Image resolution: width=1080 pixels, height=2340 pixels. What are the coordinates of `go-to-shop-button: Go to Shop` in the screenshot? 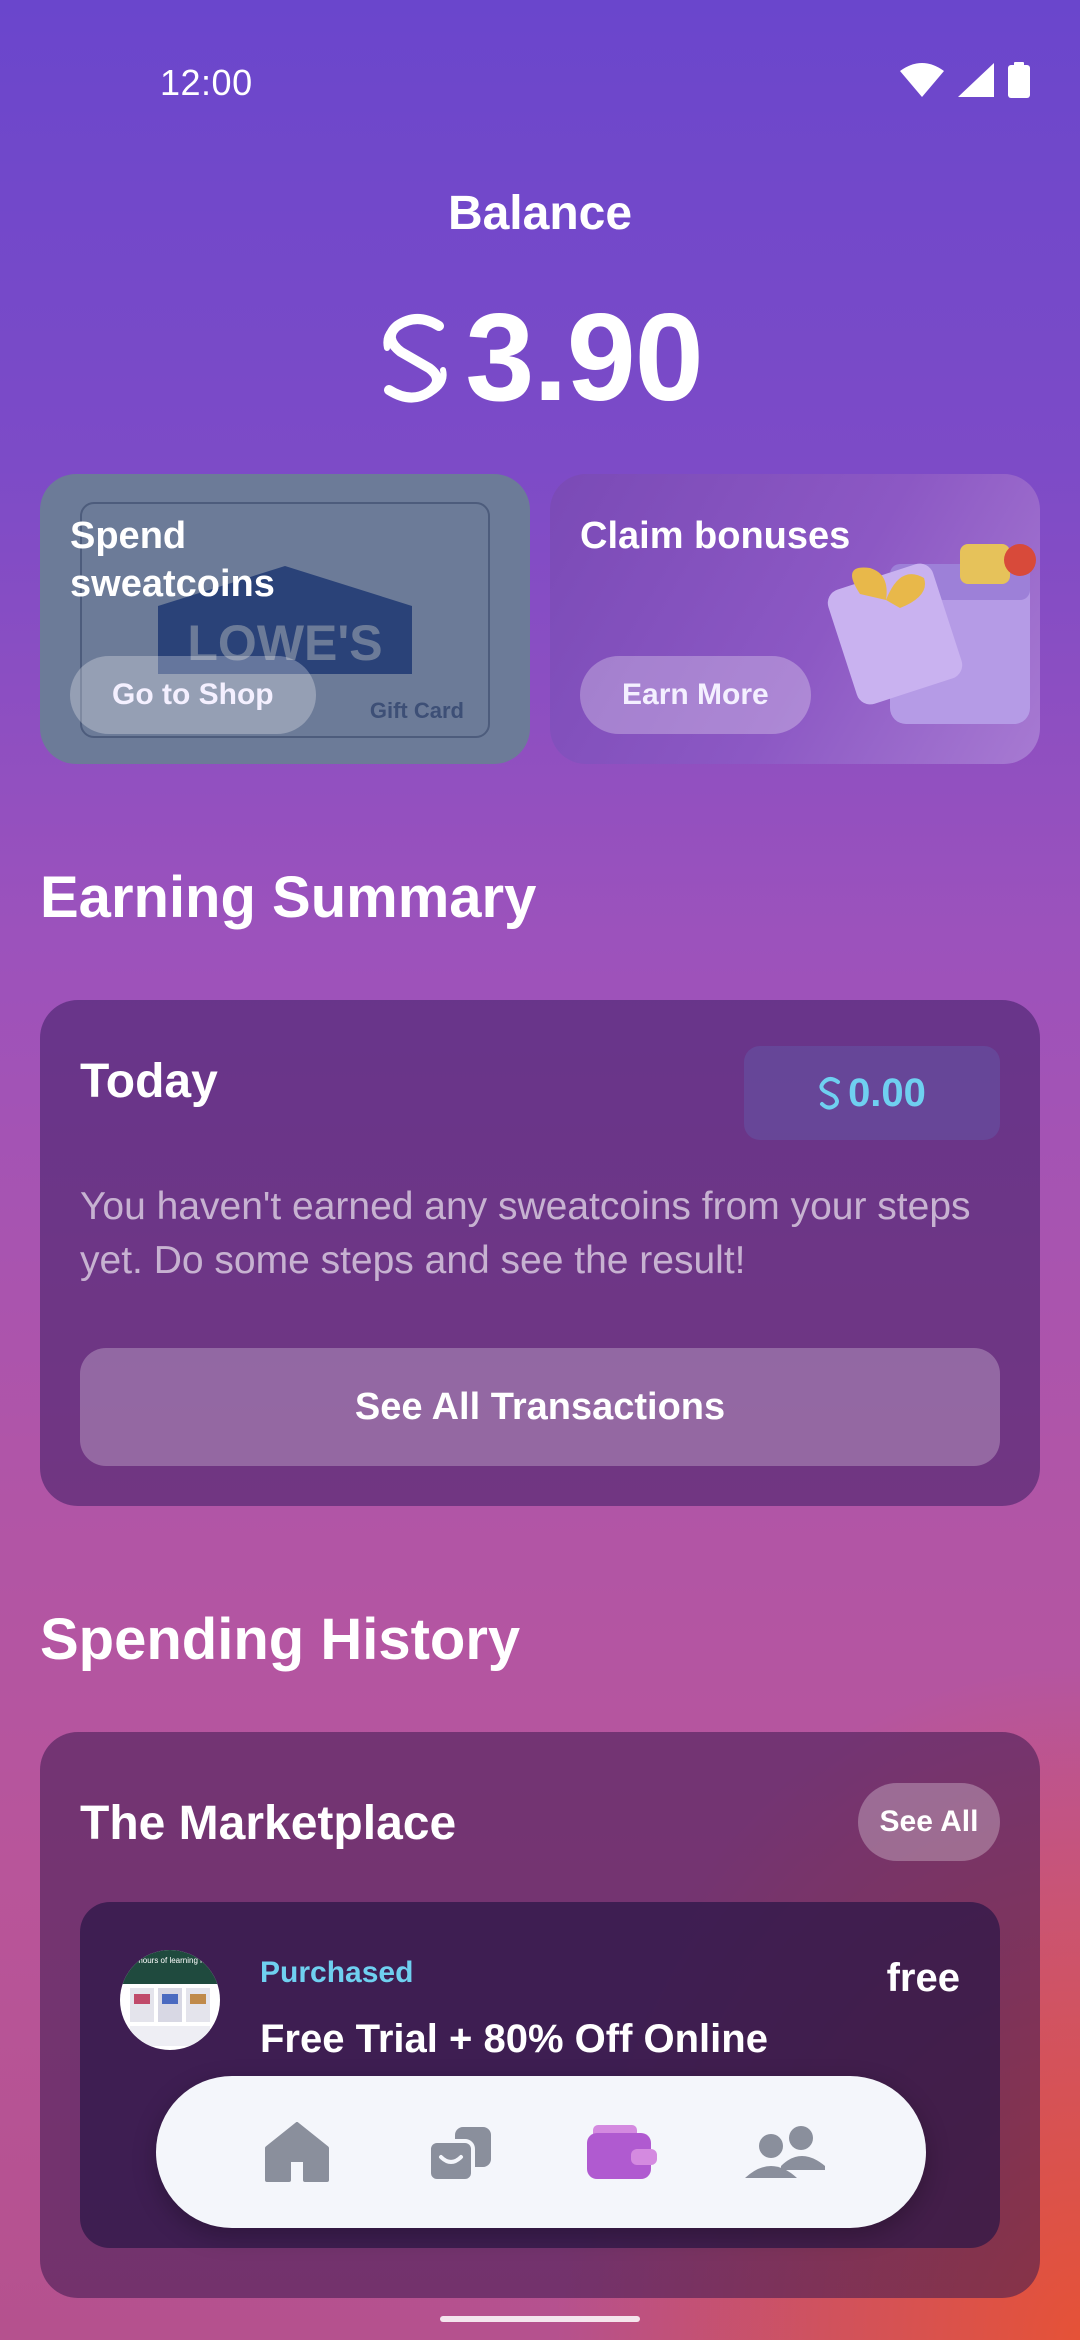 It's located at (193, 695).